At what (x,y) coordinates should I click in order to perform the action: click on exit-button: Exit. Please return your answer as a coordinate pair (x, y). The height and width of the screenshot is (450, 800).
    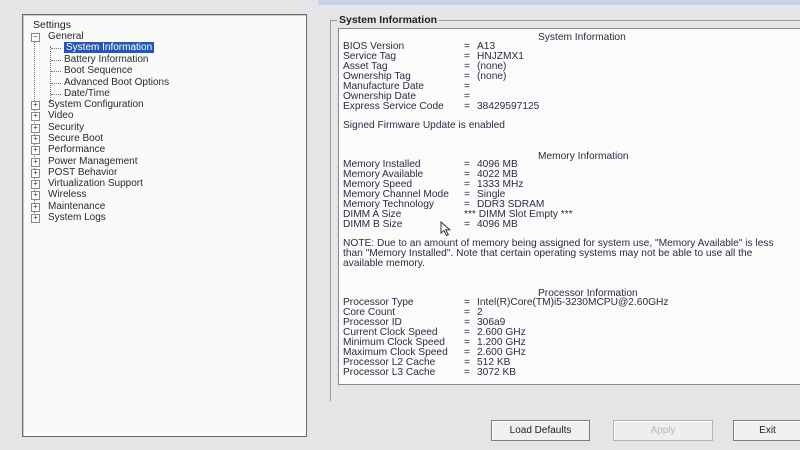
    Looking at the image, I should click on (766, 430).